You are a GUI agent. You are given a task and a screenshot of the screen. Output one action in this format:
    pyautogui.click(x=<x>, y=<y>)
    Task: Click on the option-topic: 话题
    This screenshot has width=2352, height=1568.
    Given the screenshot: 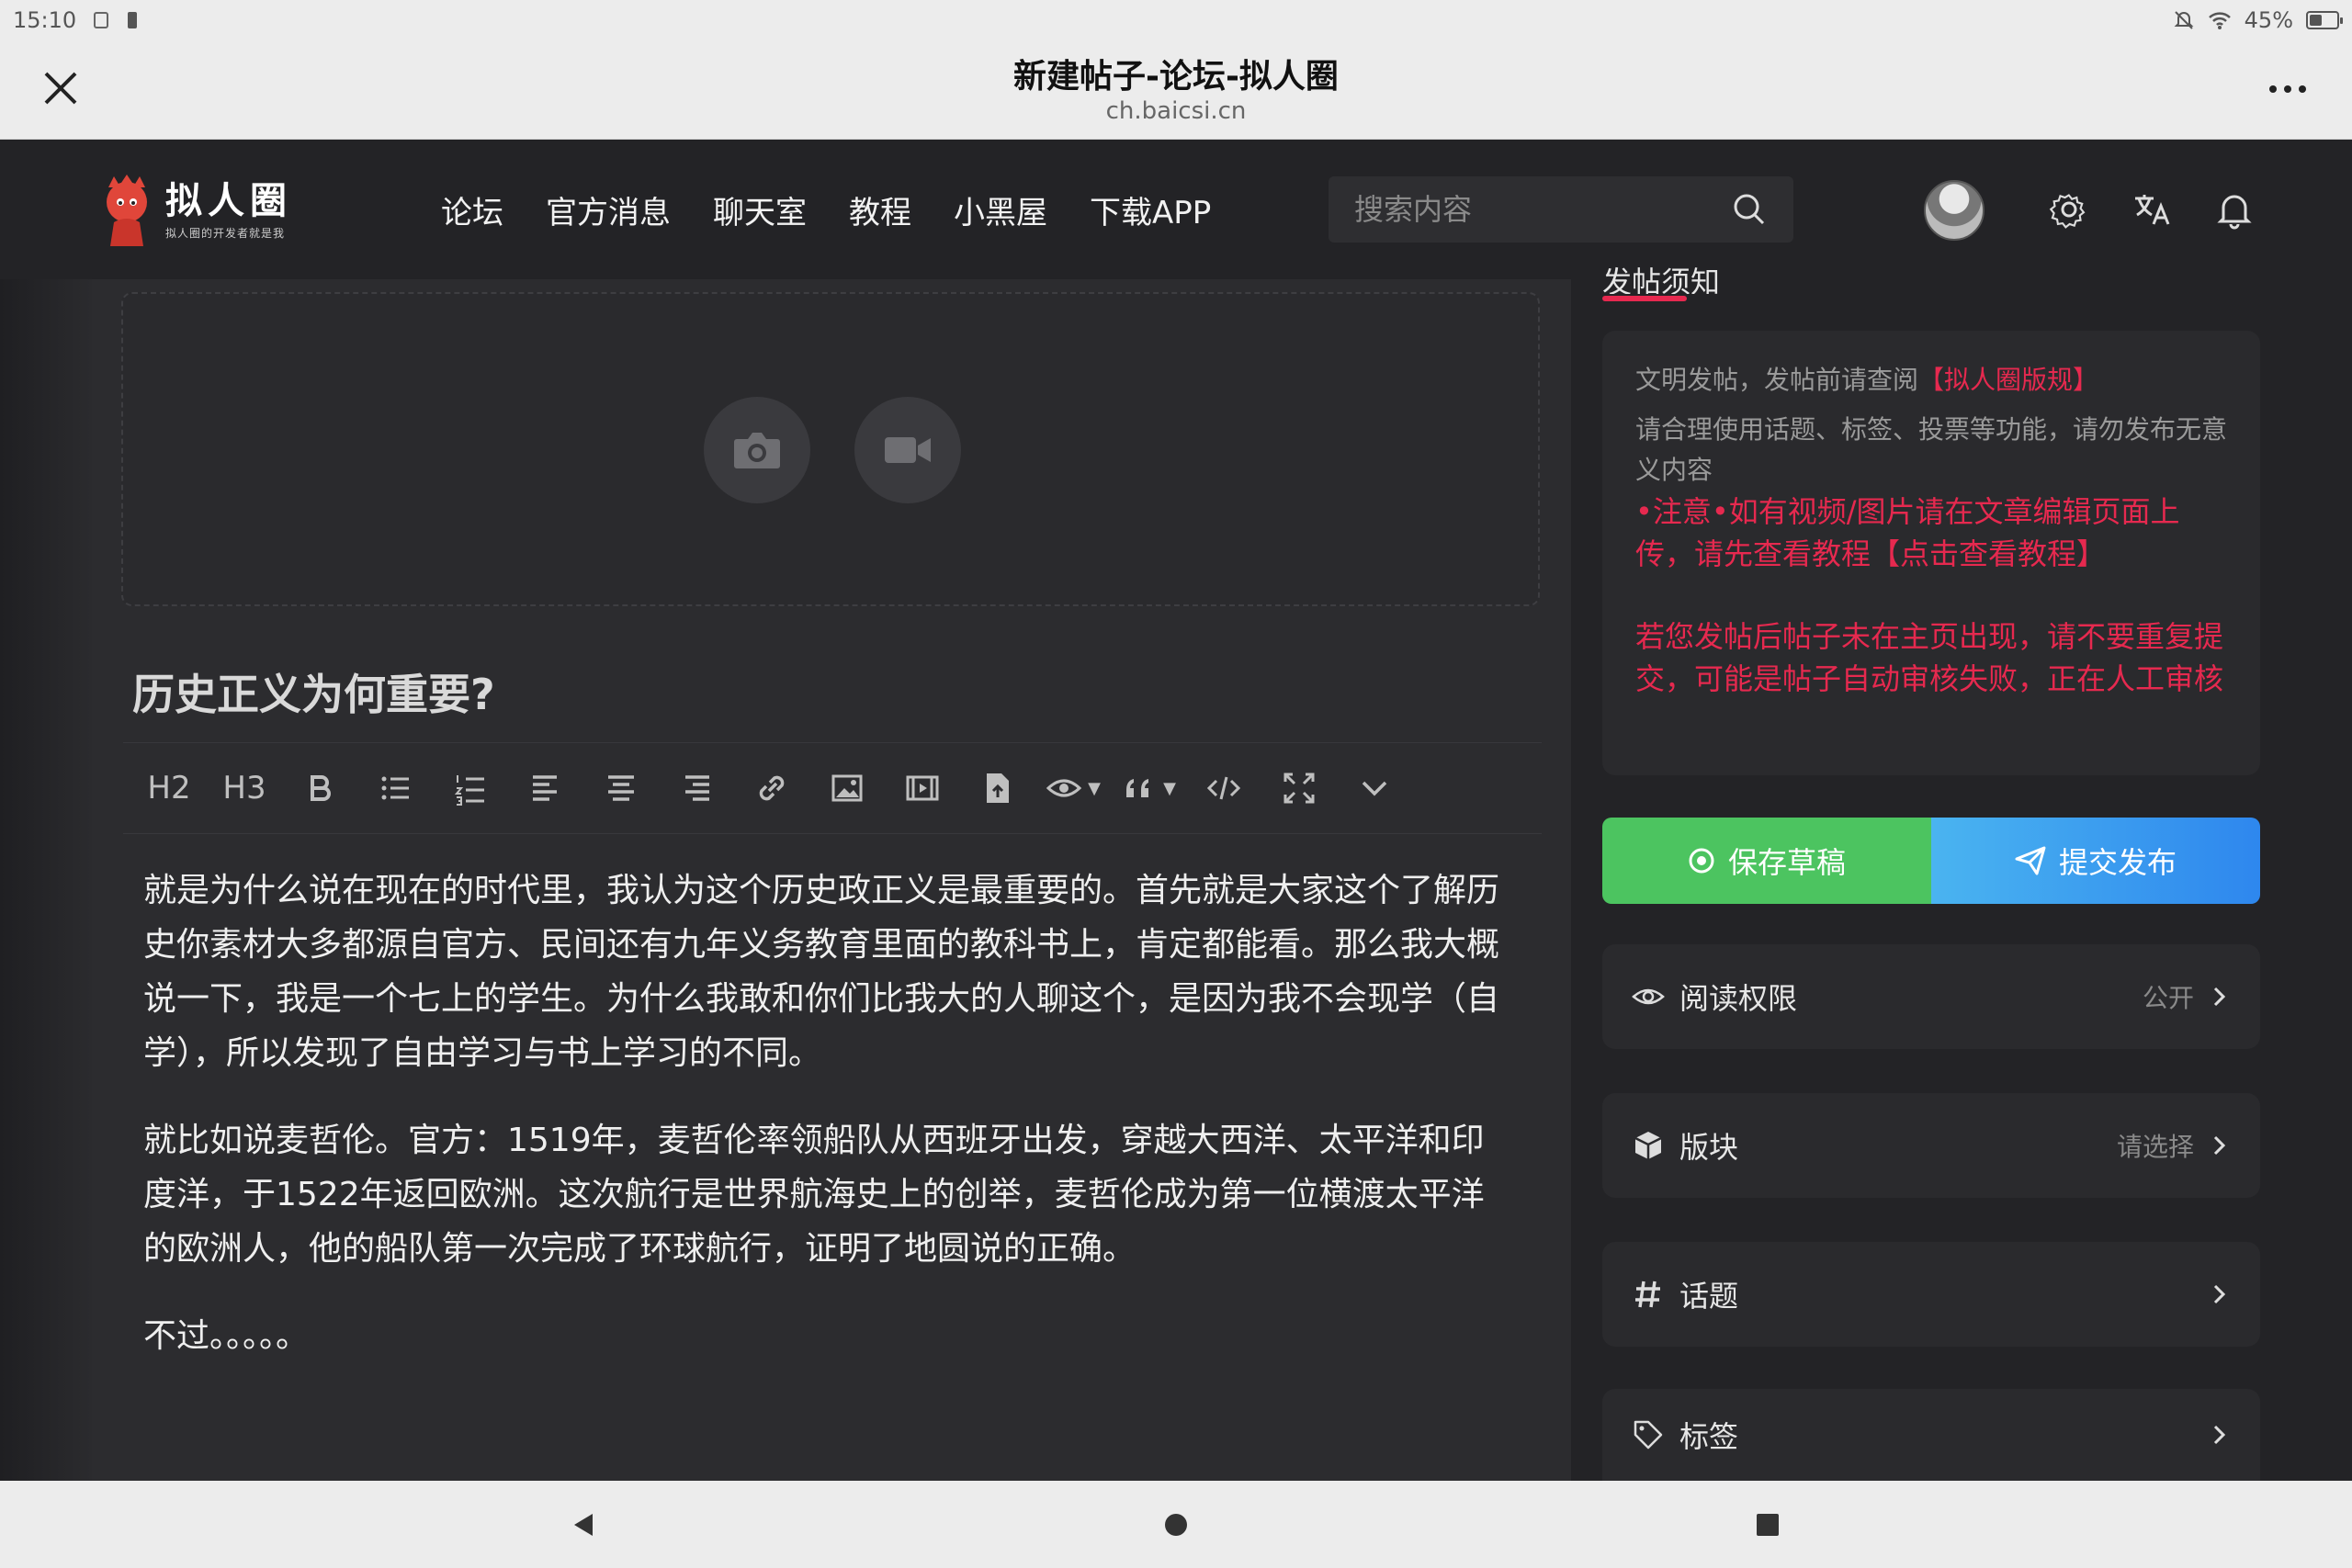 What is the action you would take?
    pyautogui.click(x=1931, y=1294)
    